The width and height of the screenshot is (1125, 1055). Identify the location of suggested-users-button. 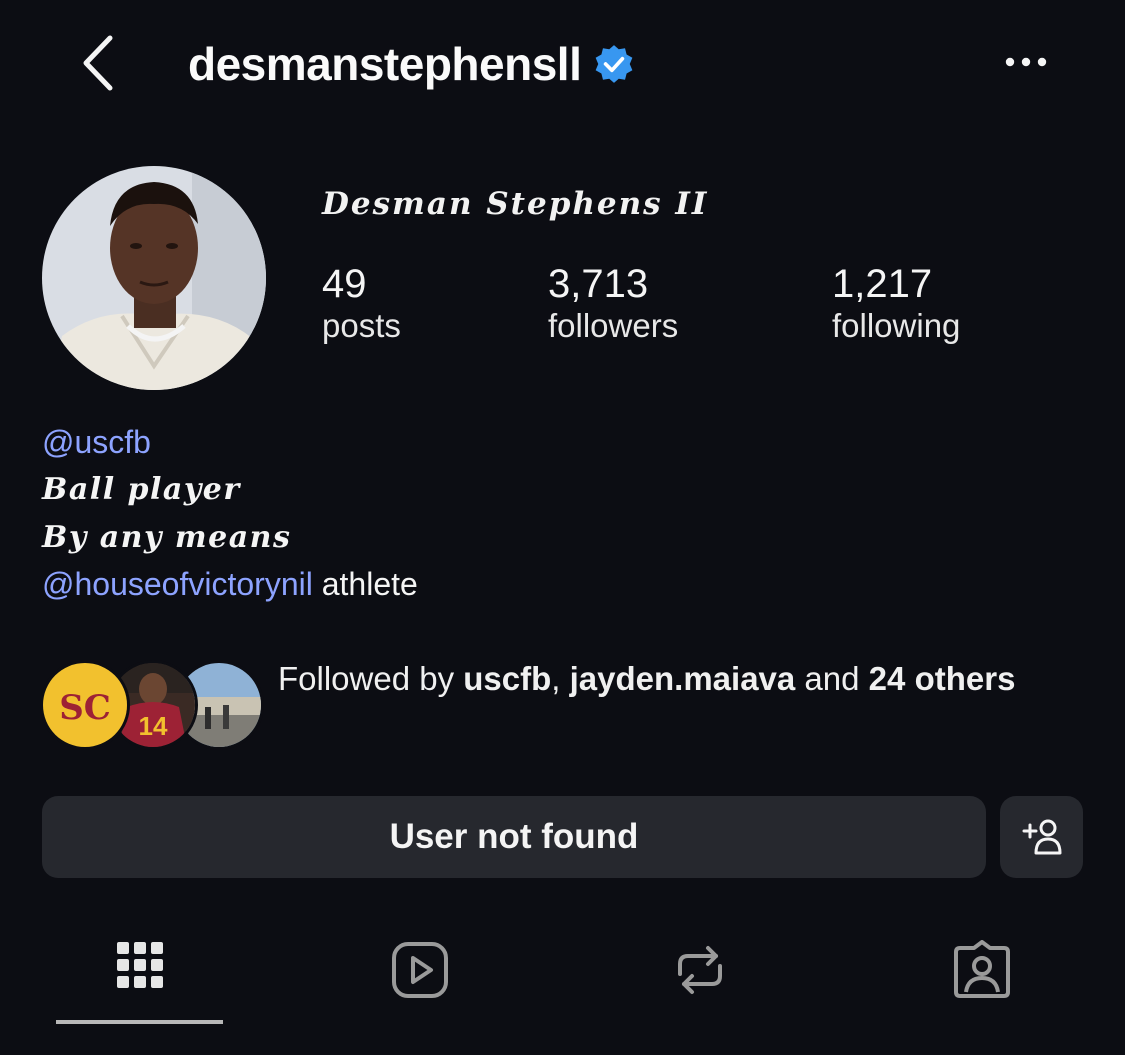
(1041, 837).